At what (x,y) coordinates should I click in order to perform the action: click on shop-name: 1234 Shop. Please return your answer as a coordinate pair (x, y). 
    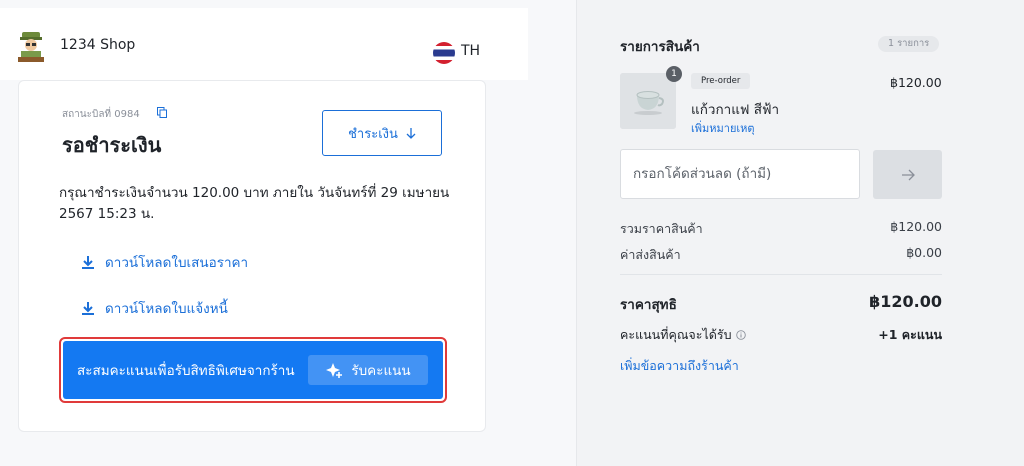
    Looking at the image, I should click on (98, 45).